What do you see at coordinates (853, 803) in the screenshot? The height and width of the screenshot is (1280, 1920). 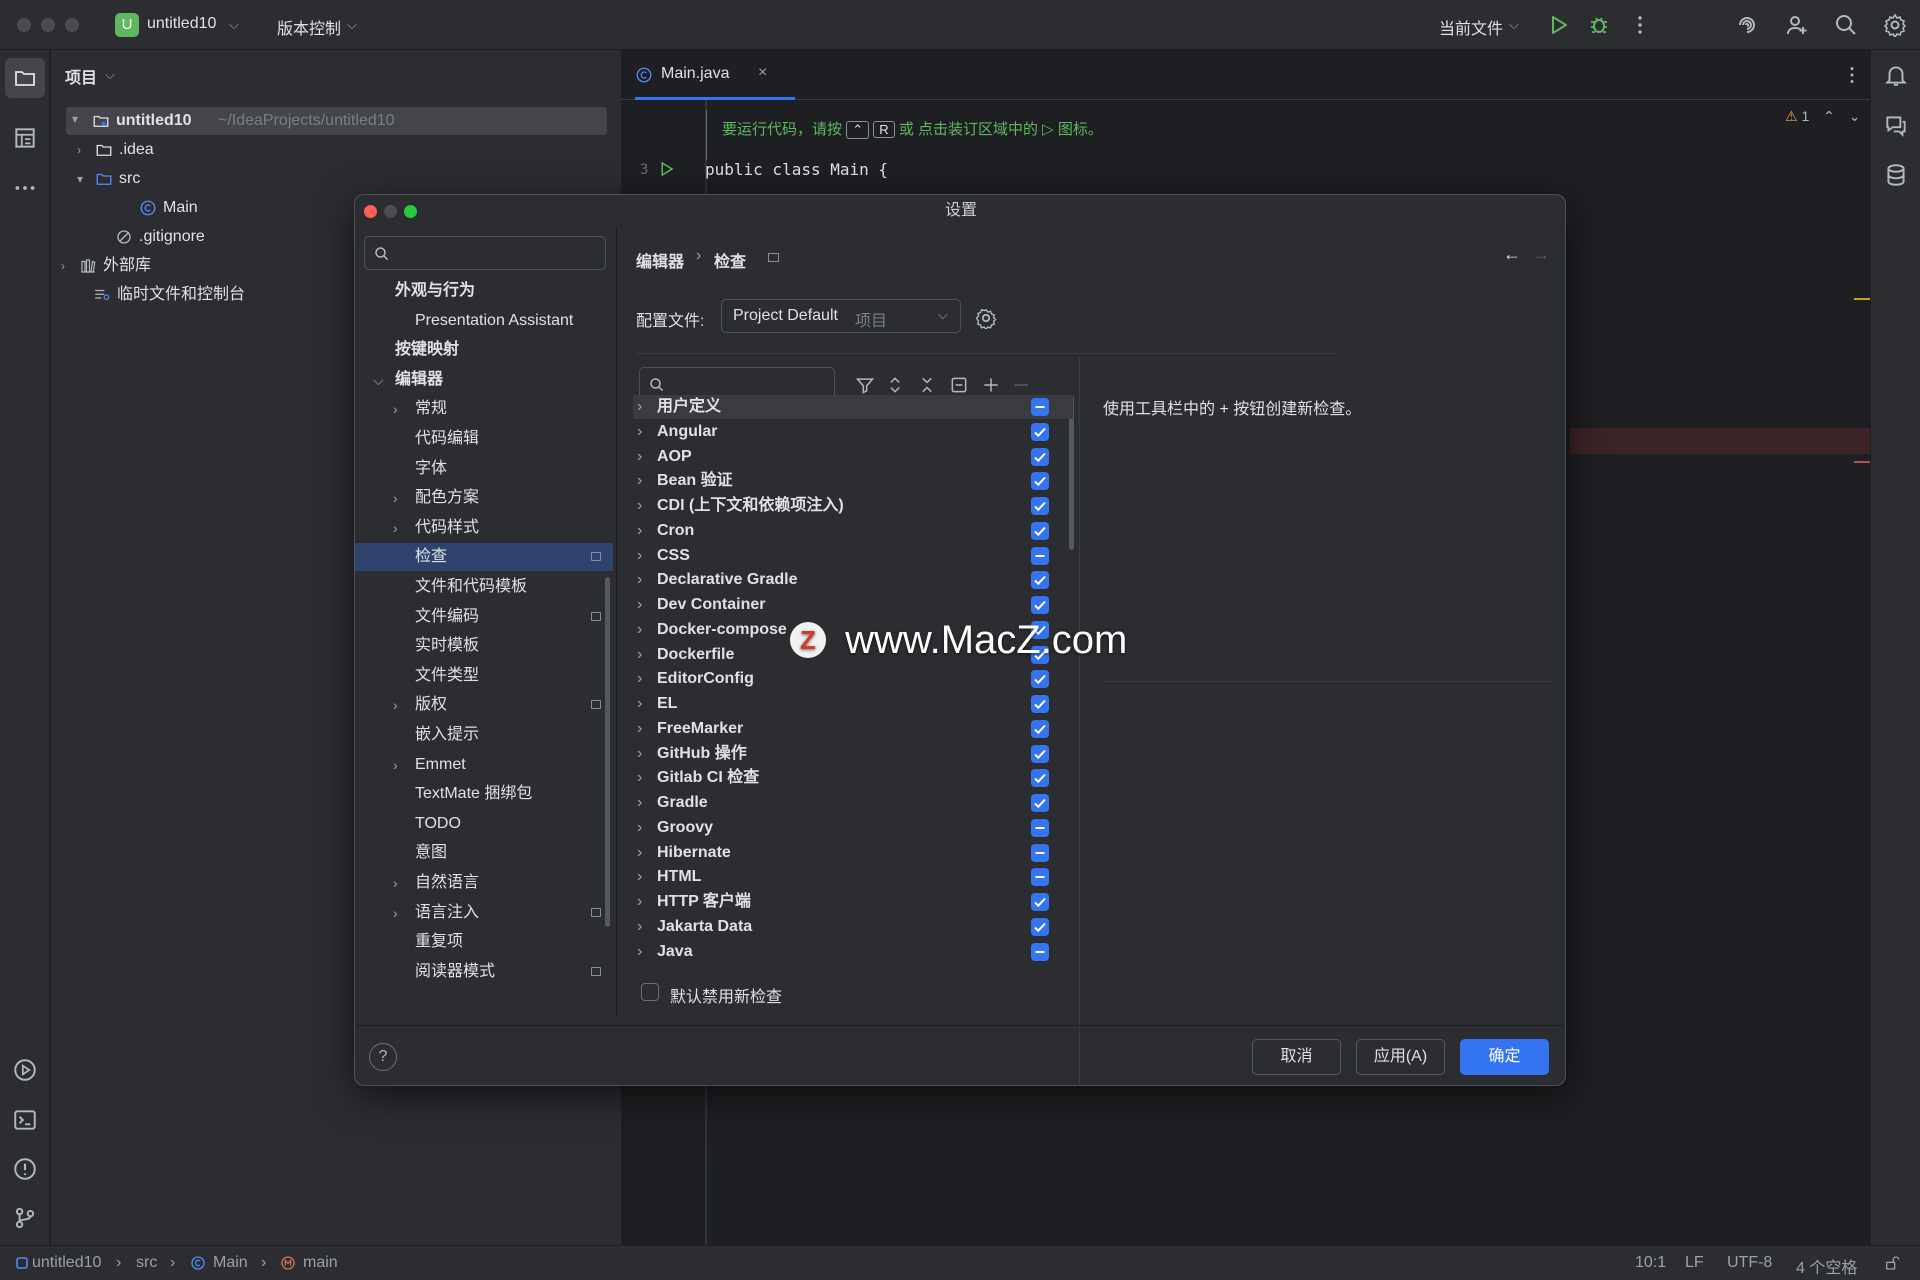 I see `inspection-group-row: › Gradle` at bounding box center [853, 803].